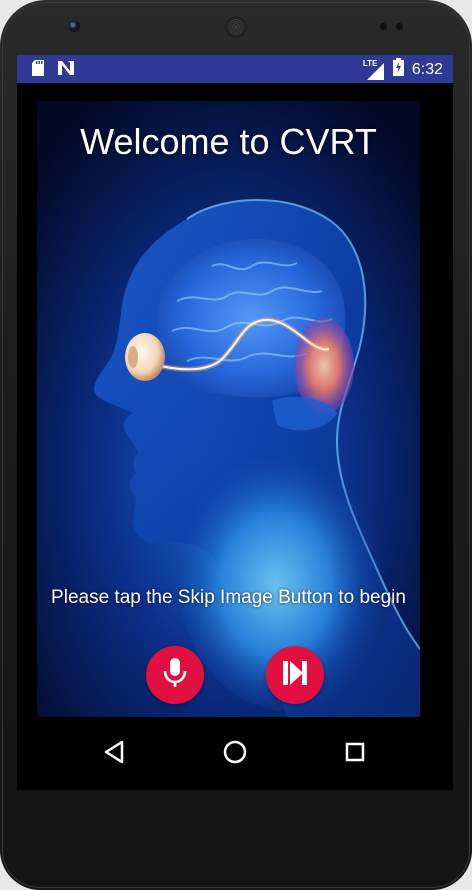 The width and height of the screenshot is (472, 890). I want to click on skip-next-icon, so click(295, 675).